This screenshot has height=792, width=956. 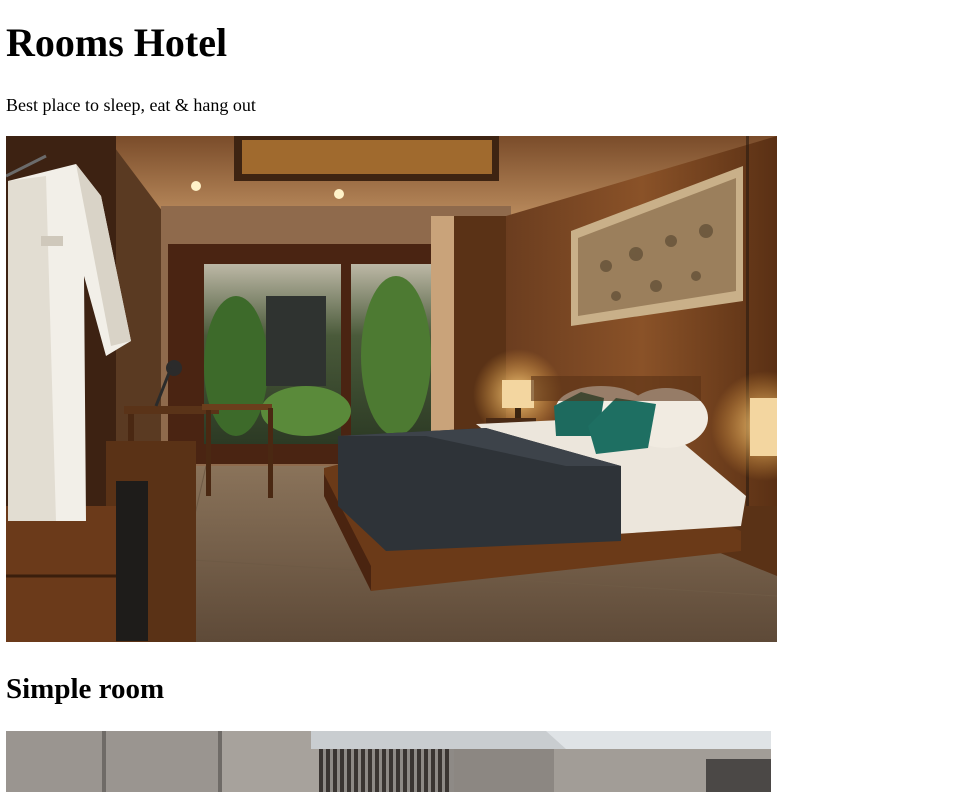 I want to click on page-tagline: Best place to sleep, eat & hang out, so click(x=131, y=105).